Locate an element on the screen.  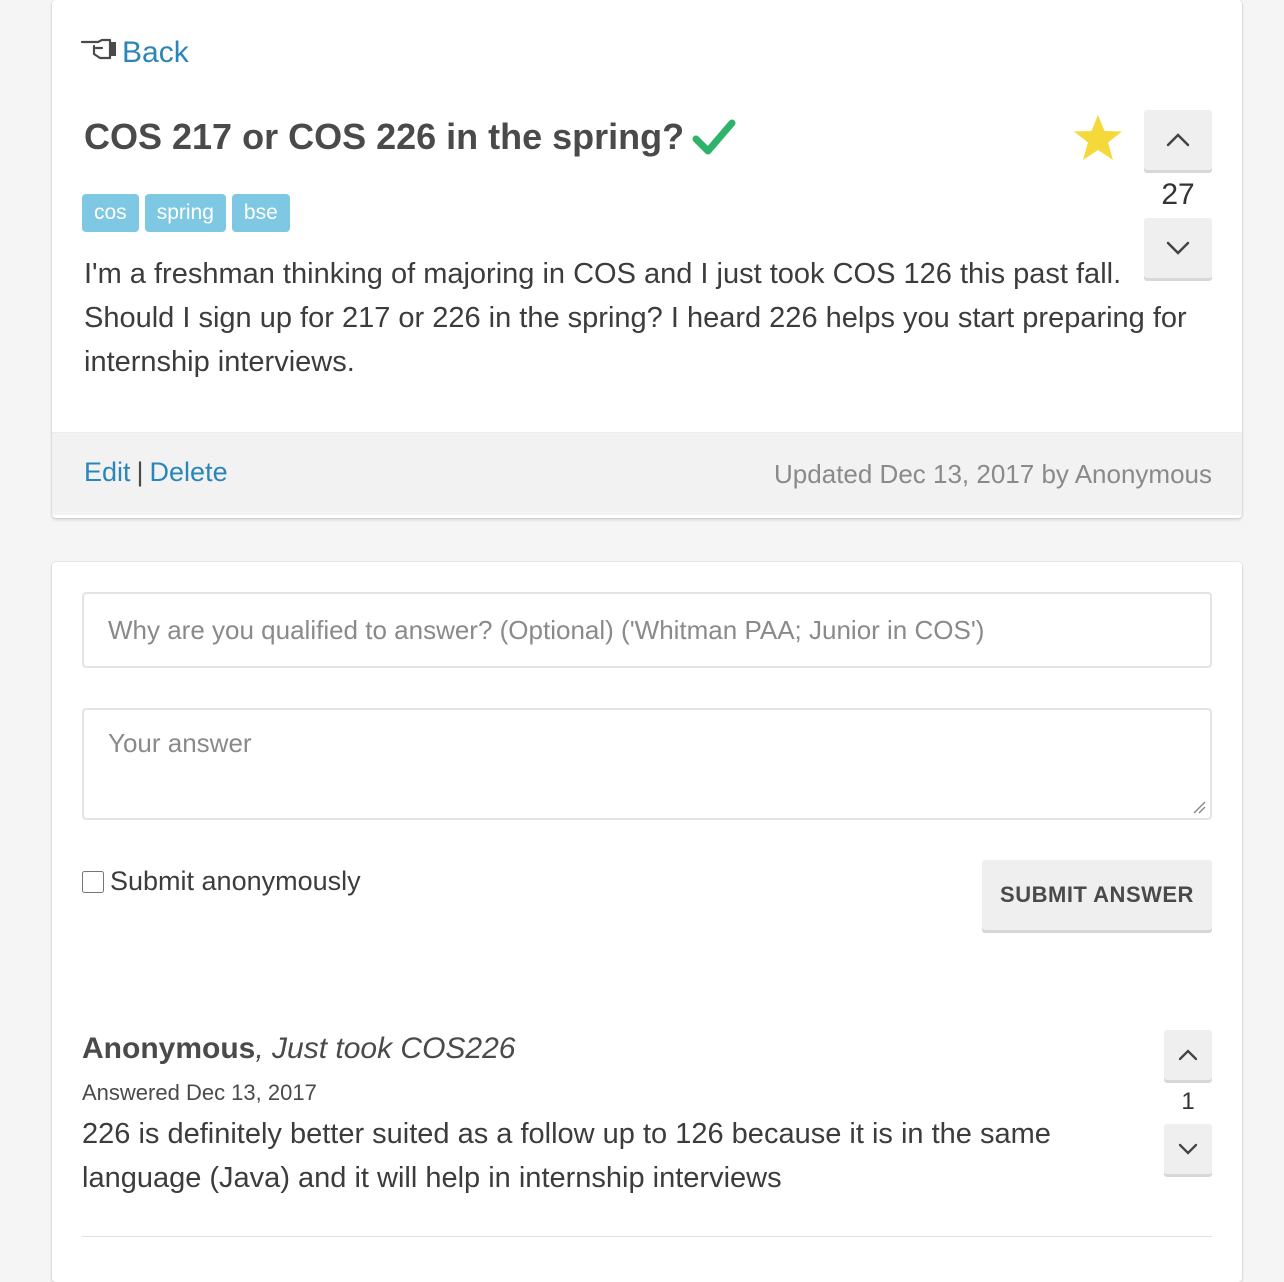
submit-answer-button: SUBMIT ANSWER is located at coordinates (1097, 895).